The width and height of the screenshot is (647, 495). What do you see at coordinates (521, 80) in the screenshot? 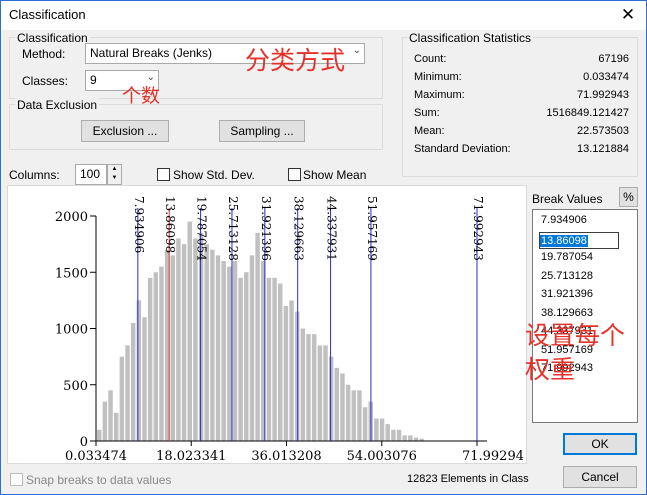
I see `stat-row: Minimum: 0.033474` at bounding box center [521, 80].